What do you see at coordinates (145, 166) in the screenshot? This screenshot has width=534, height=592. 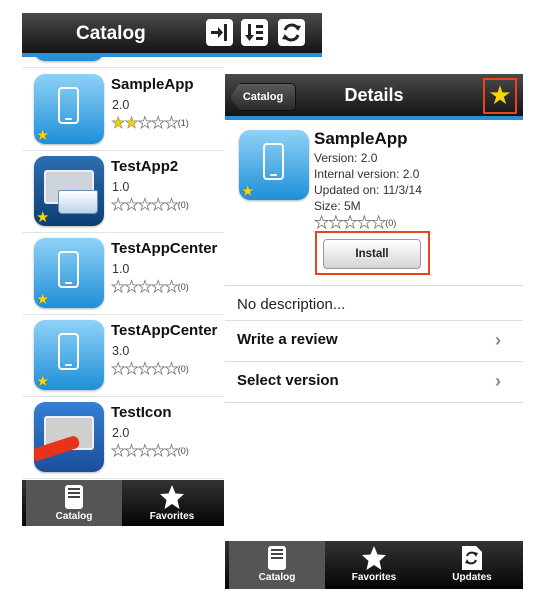 I see `app-name: TestApp2` at bounding box center [145, 166].